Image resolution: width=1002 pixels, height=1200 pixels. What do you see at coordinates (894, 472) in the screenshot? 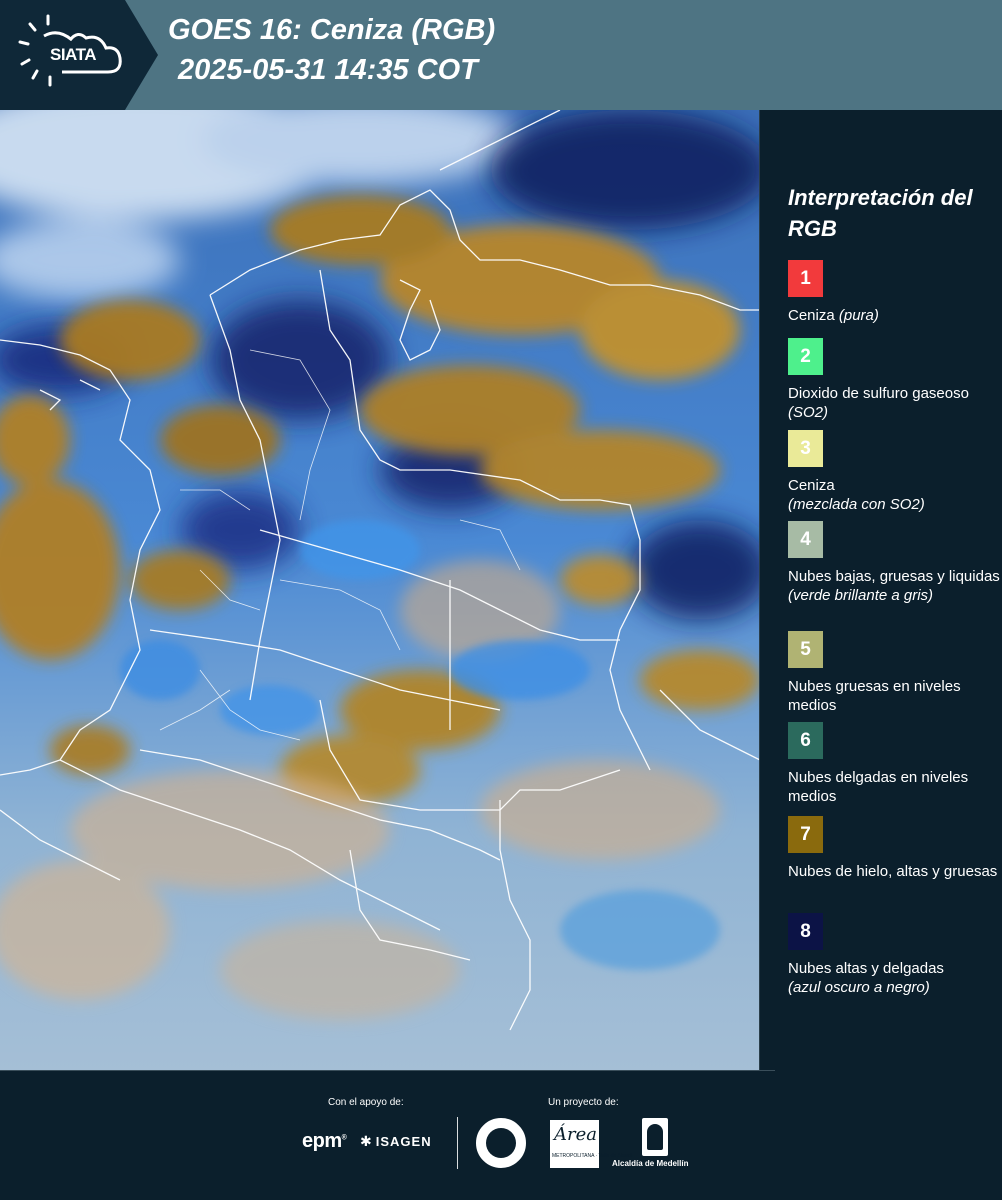
I see `legend-item-3: 3 Ceniza (mezclada con SO2)` at bounding box center [894, 472].